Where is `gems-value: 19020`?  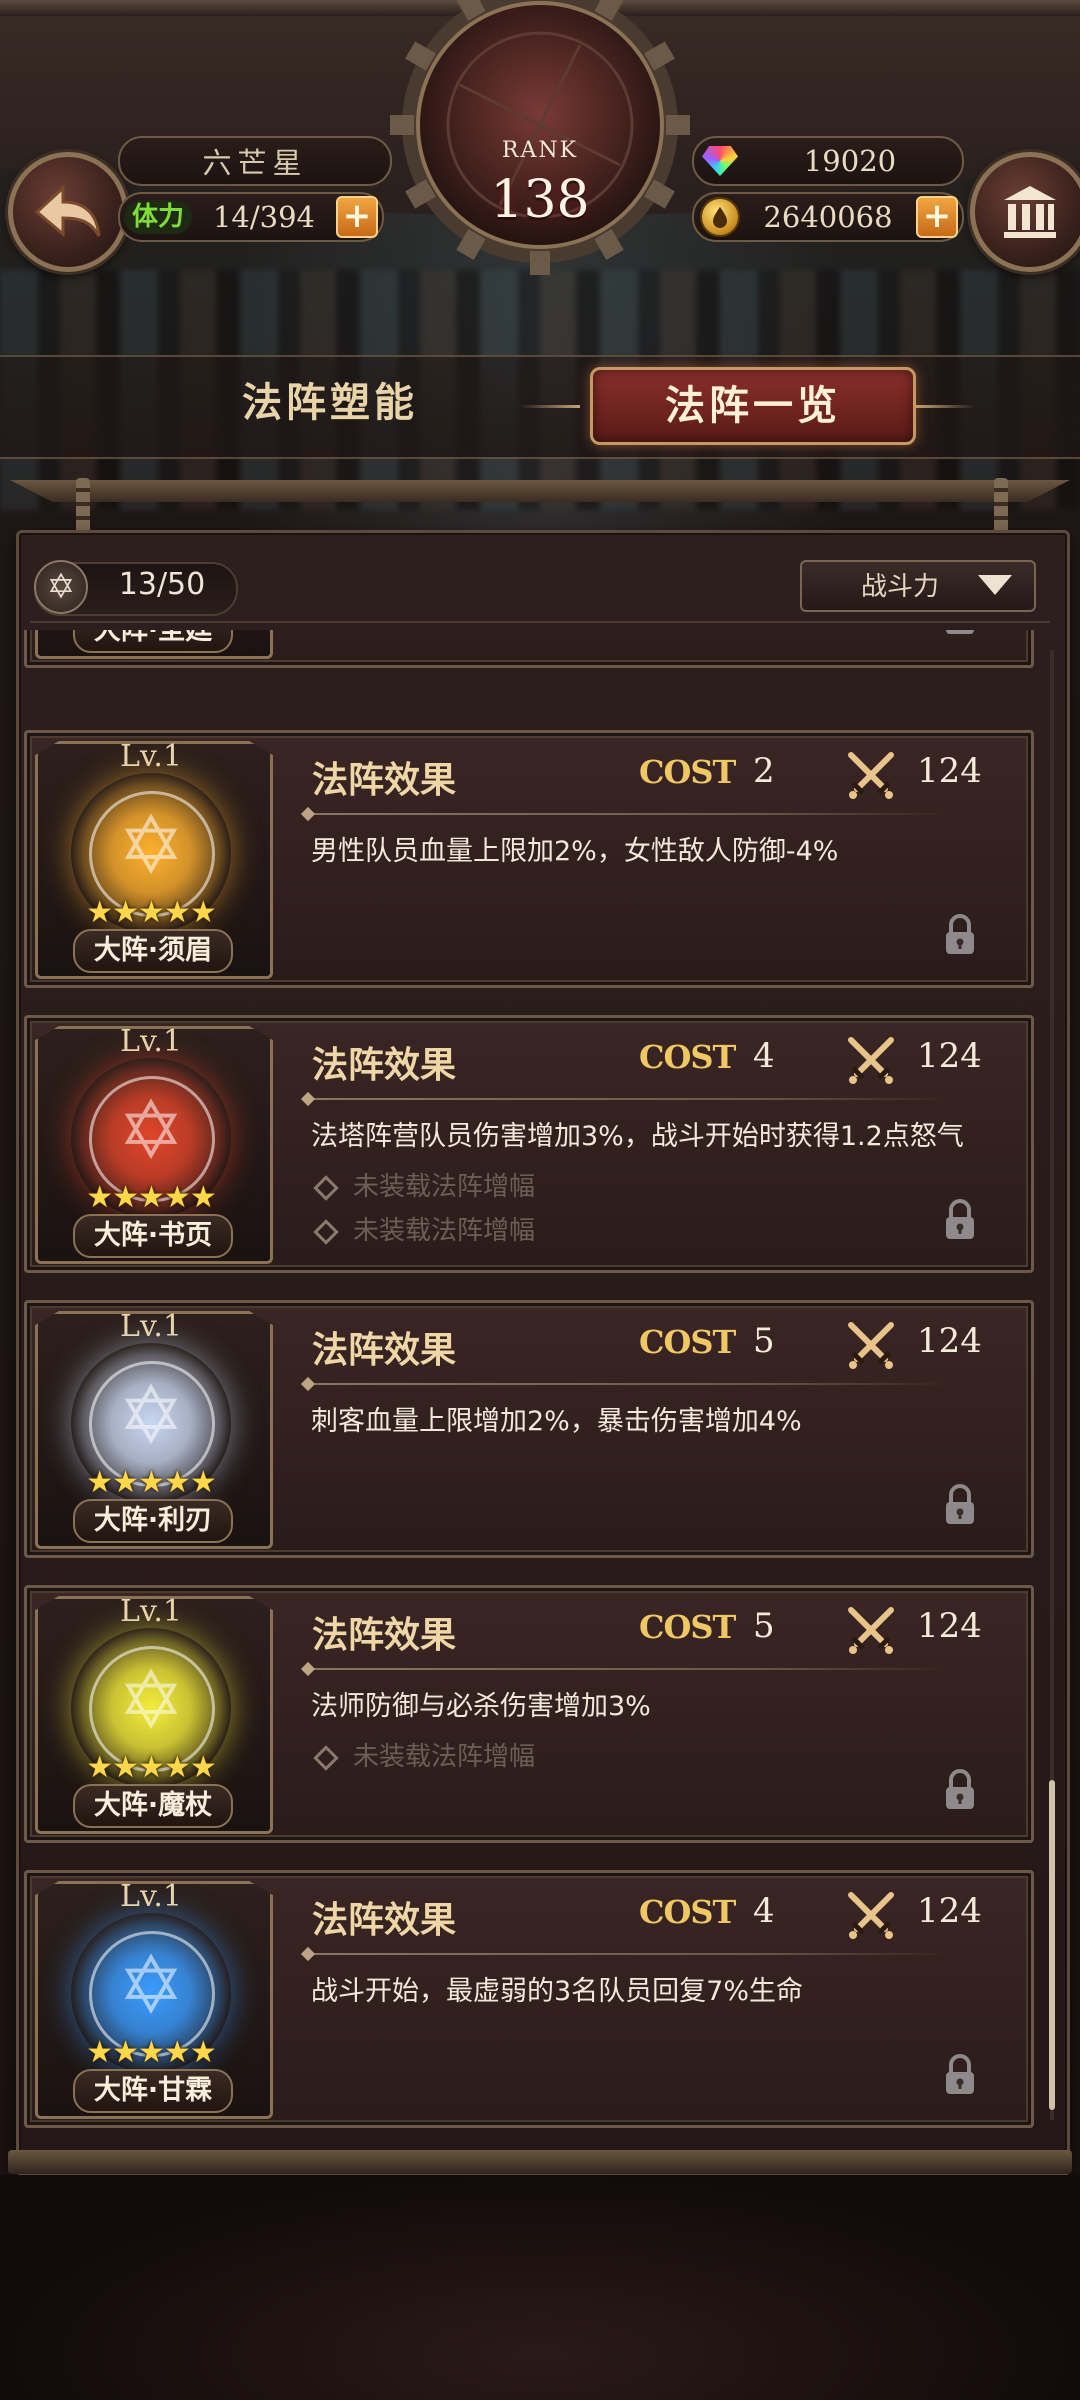 gems-value: 19020 is located at coordinates (850, 161).